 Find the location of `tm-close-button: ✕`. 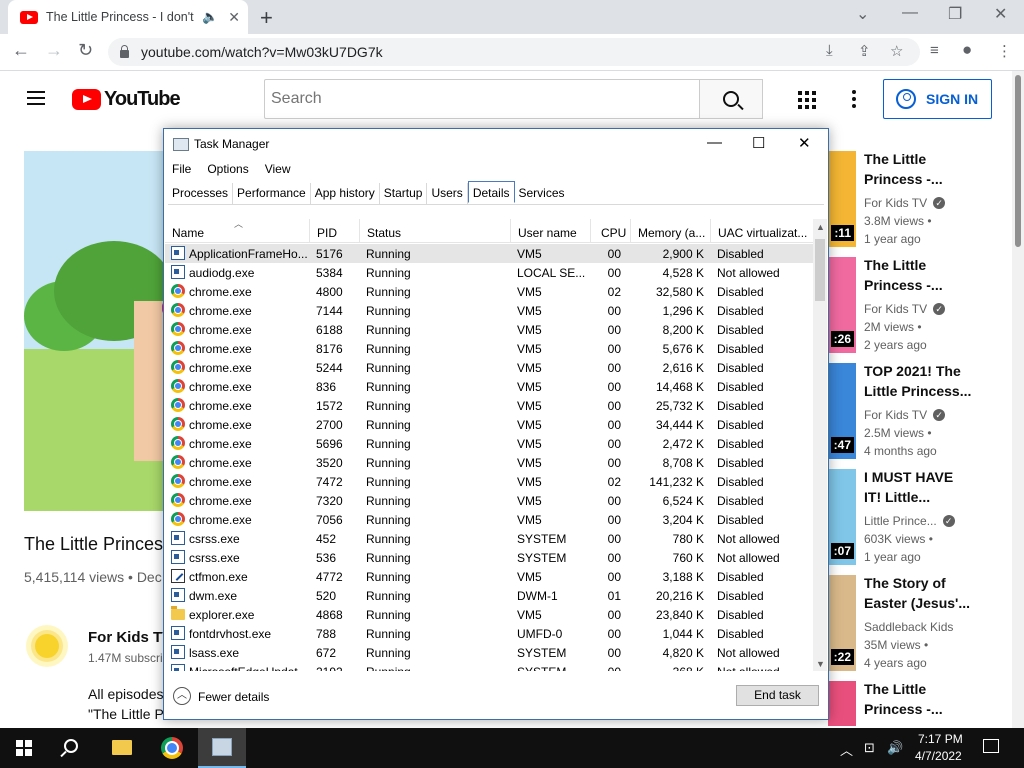

tm-close-button: ✕ is located at coordinates (804, 143).